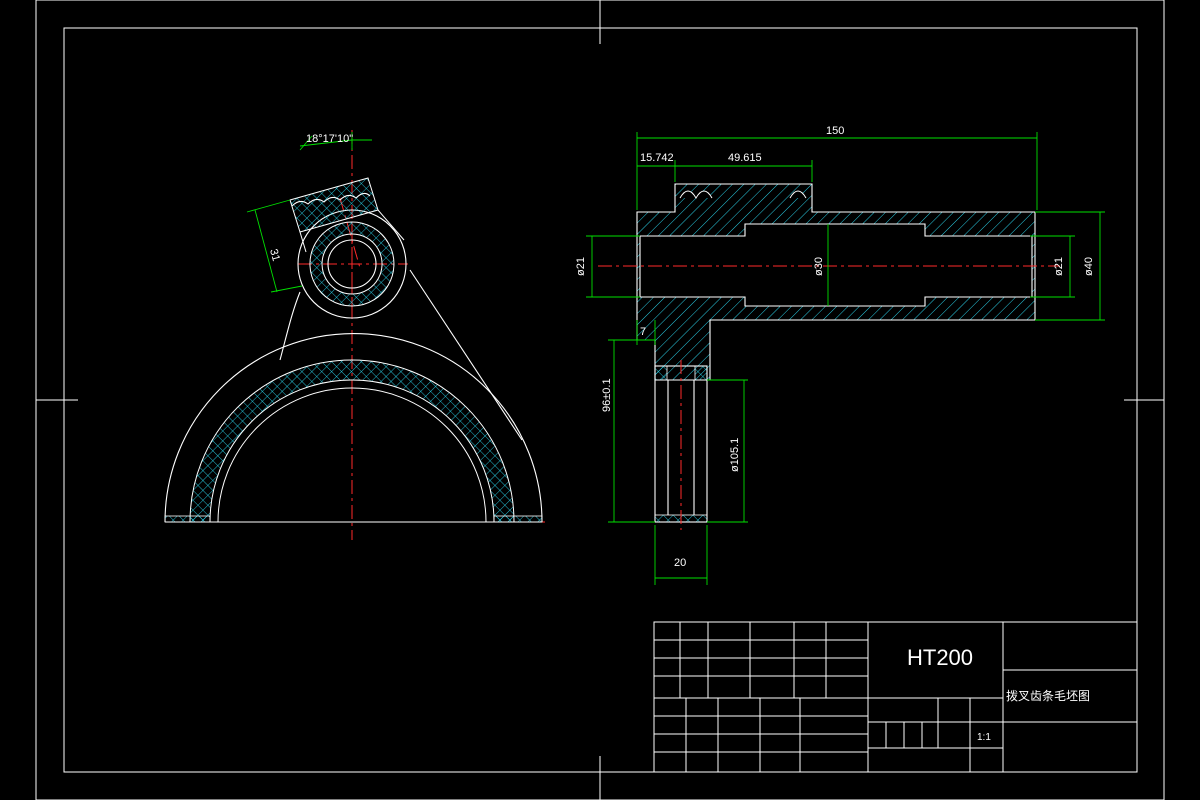  I want to click on dim-total-length: 150, so click(835, 131).